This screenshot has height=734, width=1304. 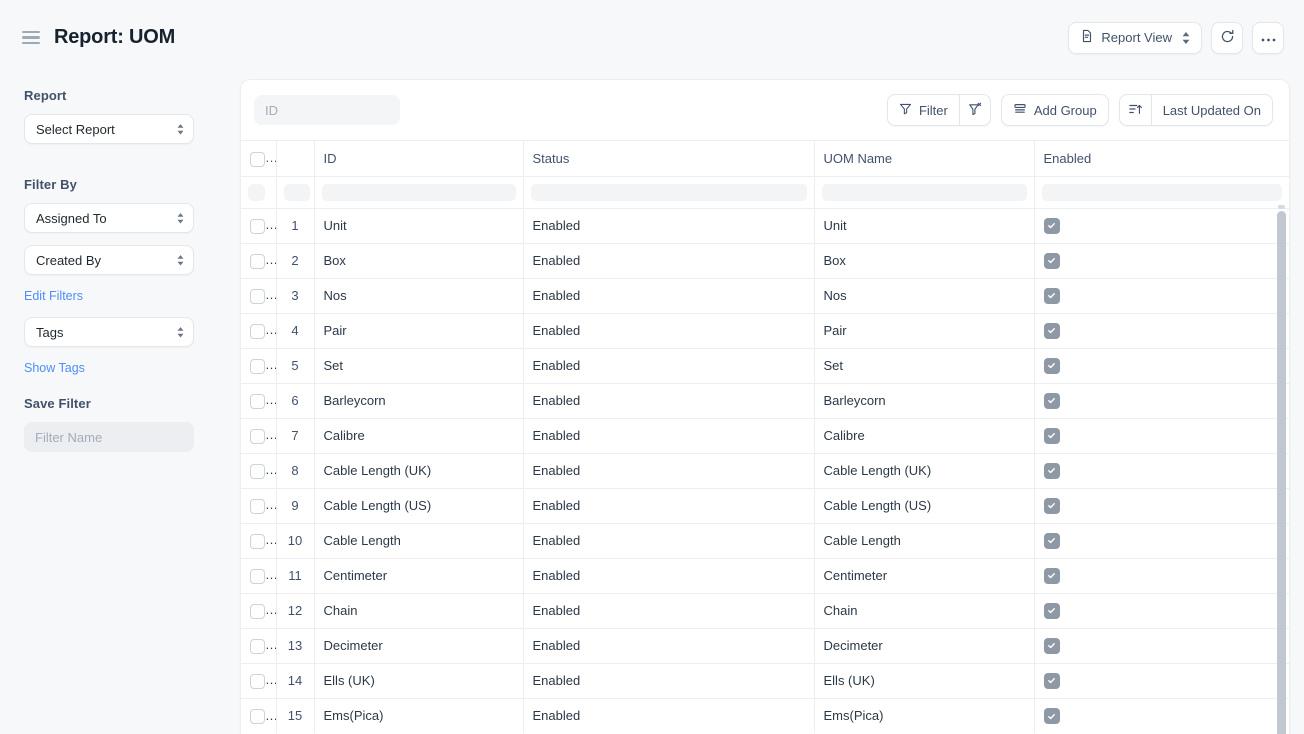 I want to click on cell-uom-name: Cable Length (UK), so click(x=924, y=470).